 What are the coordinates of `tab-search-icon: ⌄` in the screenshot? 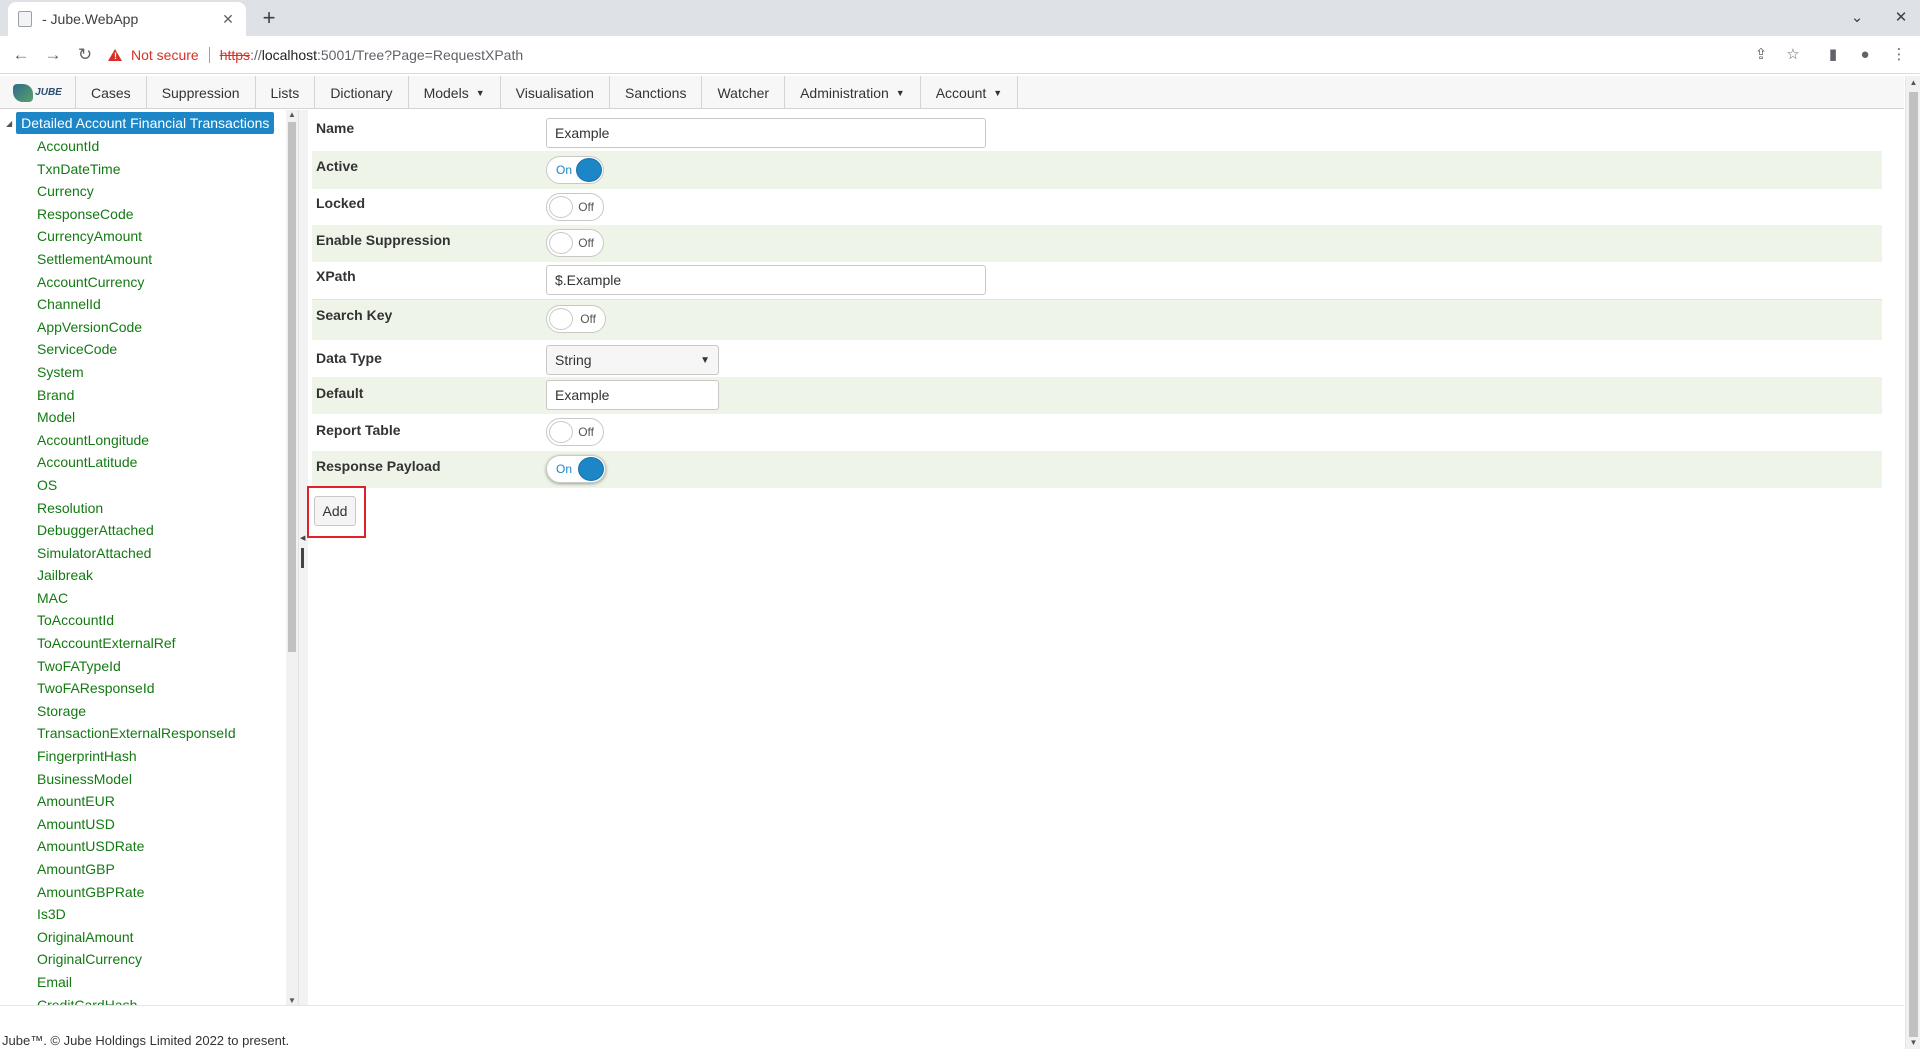 It's located at (1857, 18).